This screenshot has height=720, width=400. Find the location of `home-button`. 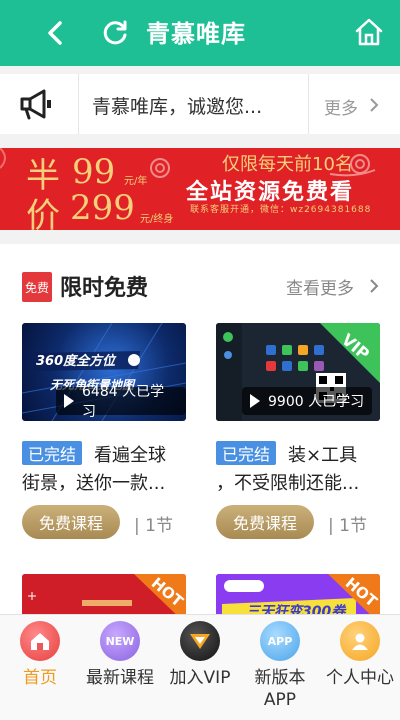

home-button is located at coordinates (369, 32).